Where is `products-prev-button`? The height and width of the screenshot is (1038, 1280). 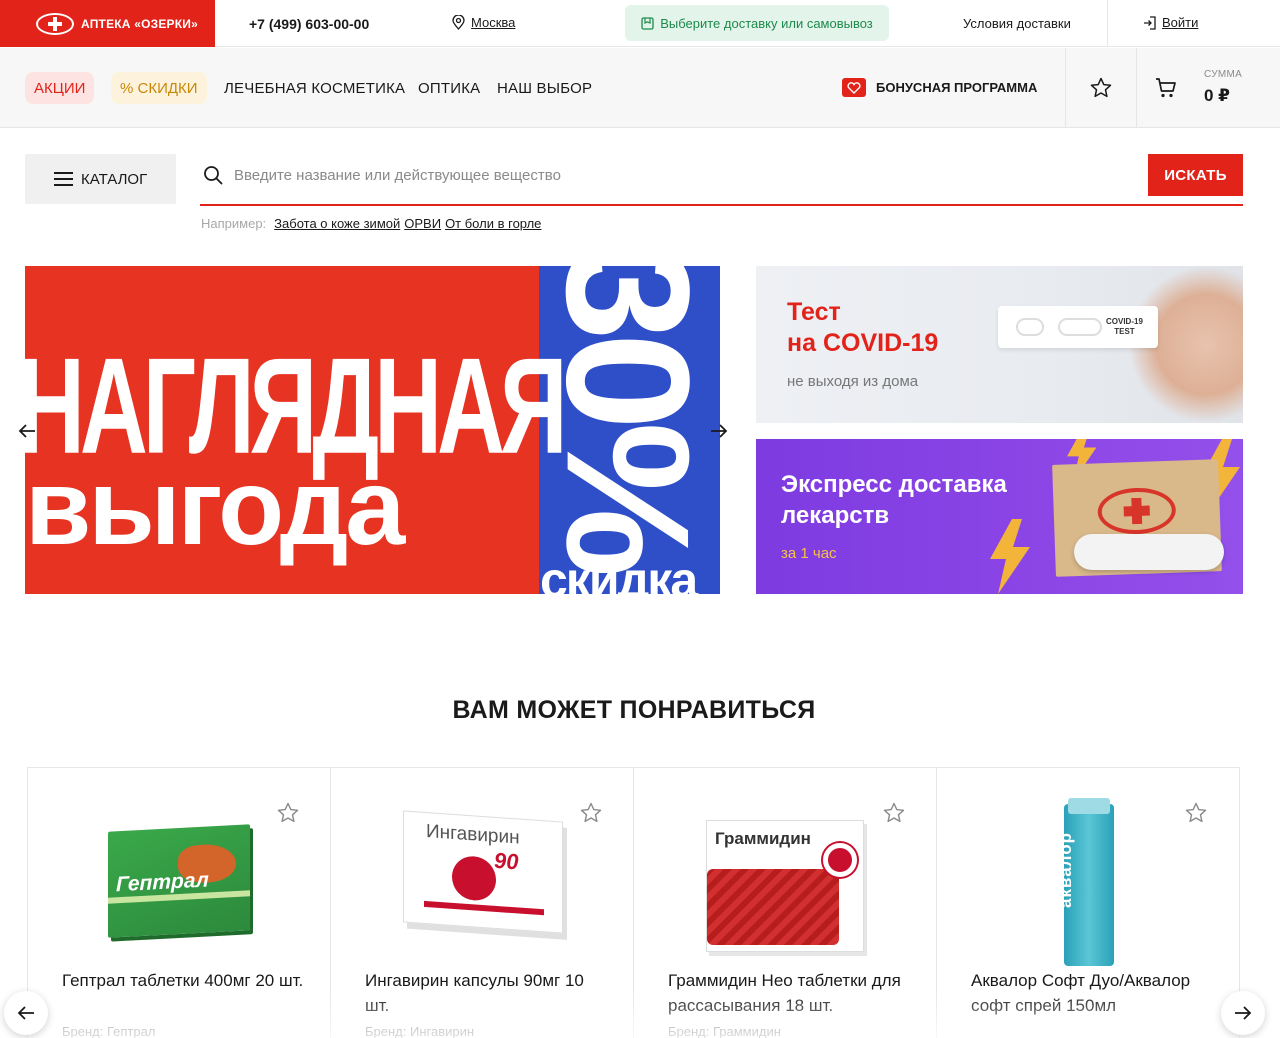 products-prev-button is located at coordinates (26, 1013).